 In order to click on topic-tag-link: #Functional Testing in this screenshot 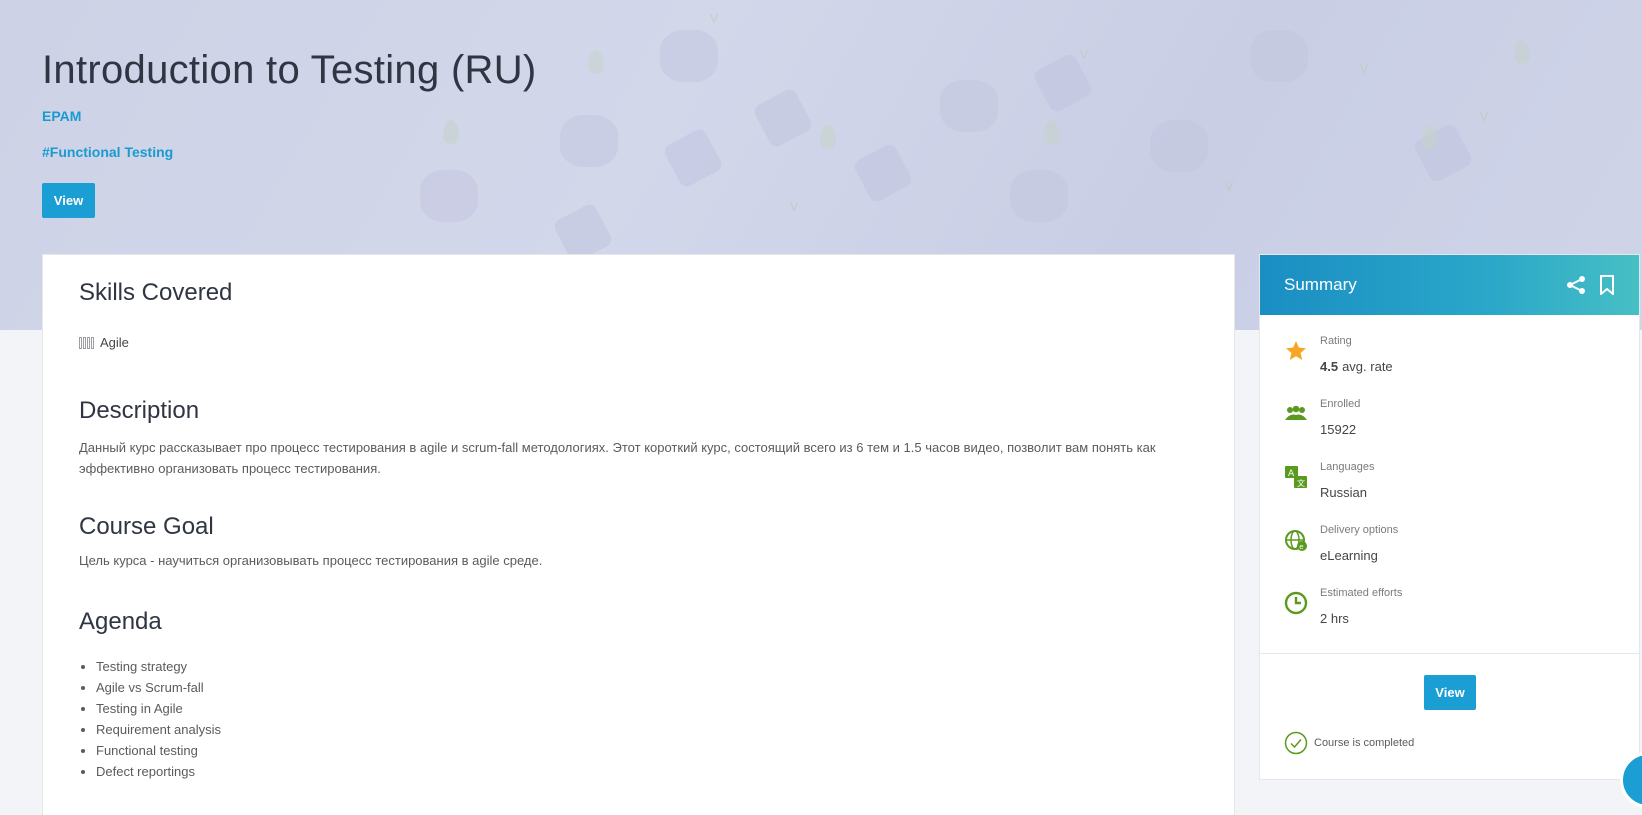, I will do `click(107, 152)`.